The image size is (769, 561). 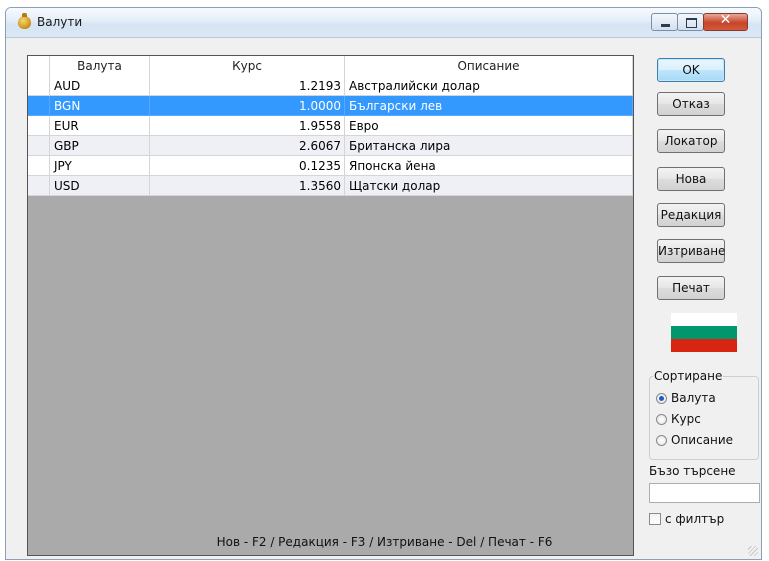 I want to click on table-row: JPY 0.1235 Японска йена, so click(x=330, y=166).